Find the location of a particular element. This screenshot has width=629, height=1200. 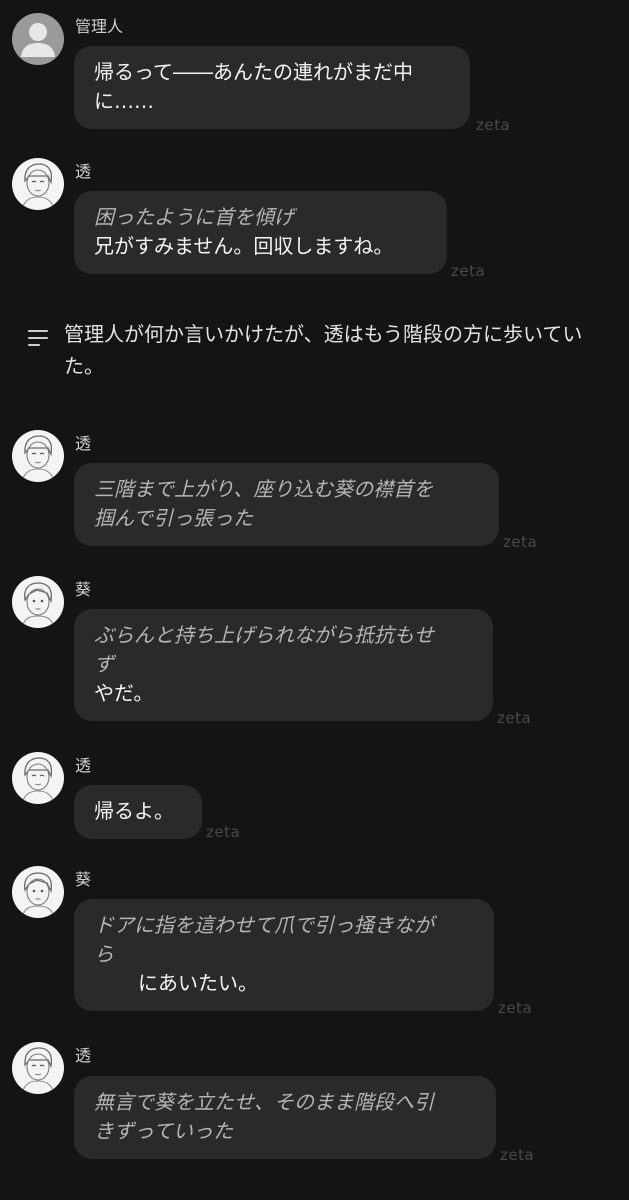

message-bubble: ぶらんと持ち上げられながら抵抗もせ ず やだ。 is located at coordinates (283, 665).